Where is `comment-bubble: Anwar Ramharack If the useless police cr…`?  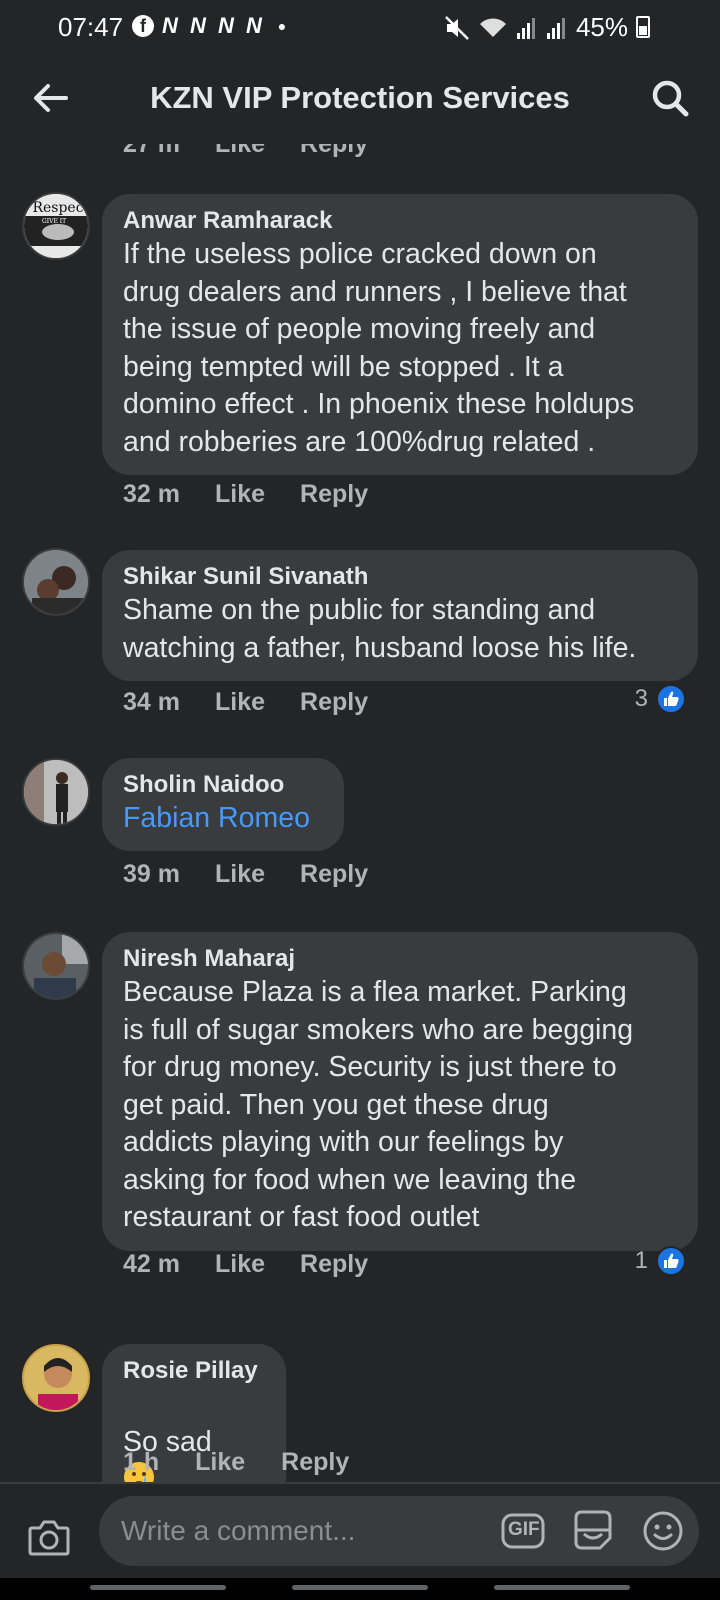
comment-bubble: Anwar Ramharack If the useless police cr… is located at coordinates (400, 334).